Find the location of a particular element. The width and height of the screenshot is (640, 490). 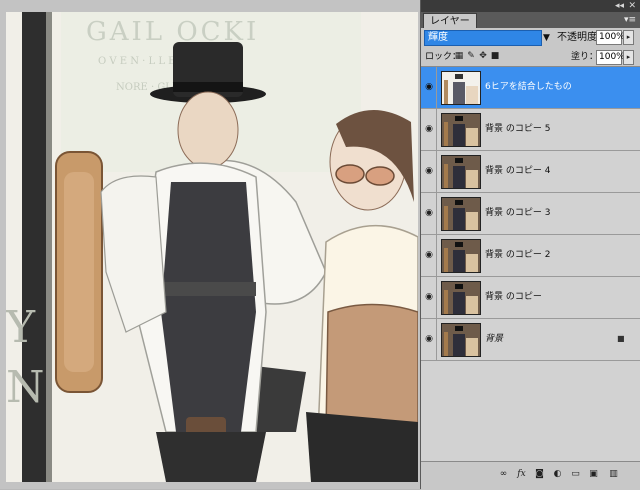

layer-name: 背景 のコピー 2 is located at coordinates (517, 255).